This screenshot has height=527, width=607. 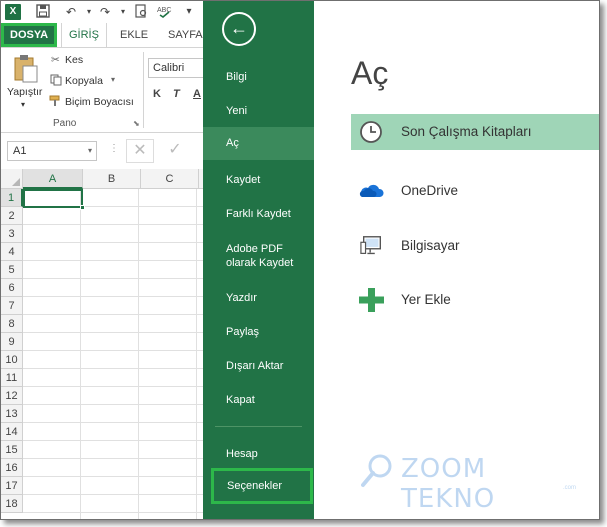 I want to click on active-cell, so click(x=54, y=199).